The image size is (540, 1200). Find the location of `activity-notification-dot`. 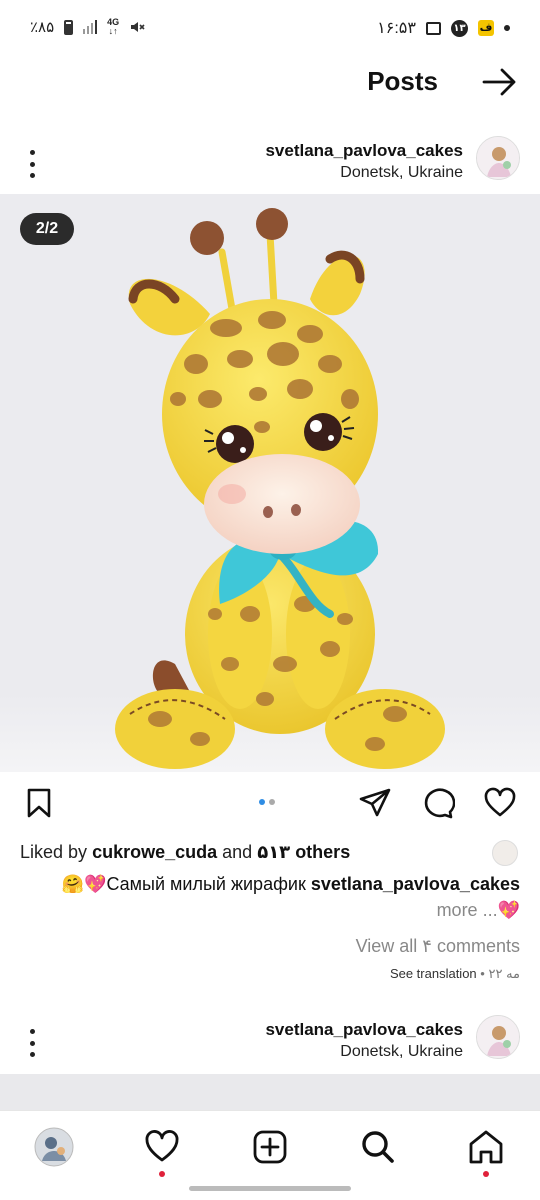

activity-notification-dot is located at coordinates (162, 1174).